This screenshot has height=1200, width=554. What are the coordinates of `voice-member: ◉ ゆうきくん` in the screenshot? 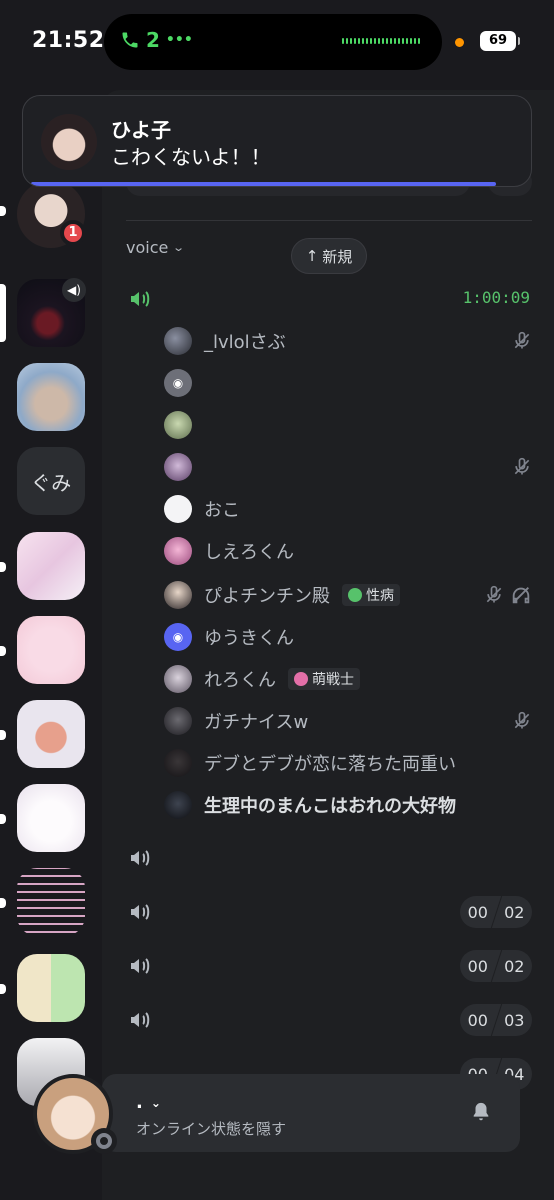 It's located at (229, 637).